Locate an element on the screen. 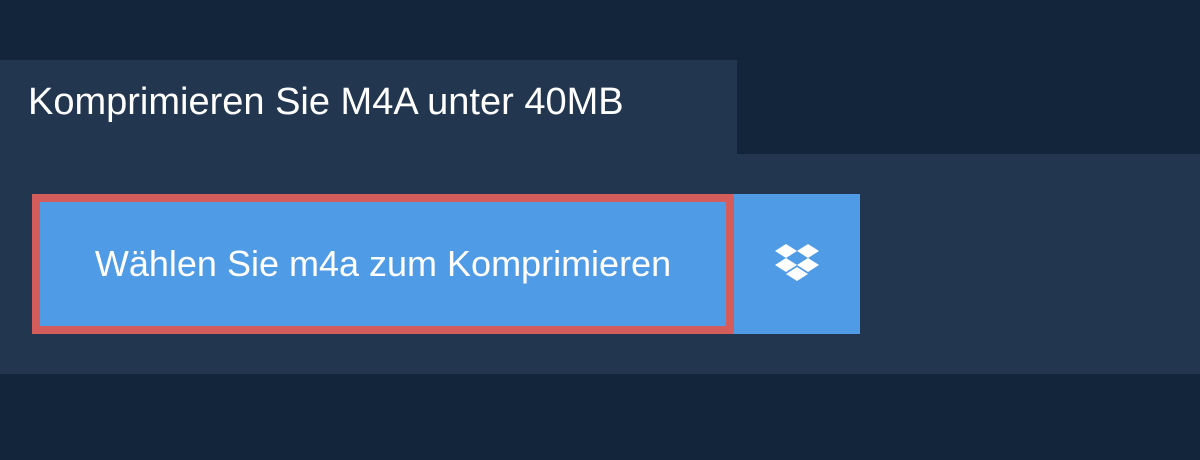  dropbox-icon is located at coordinates (797, 264).